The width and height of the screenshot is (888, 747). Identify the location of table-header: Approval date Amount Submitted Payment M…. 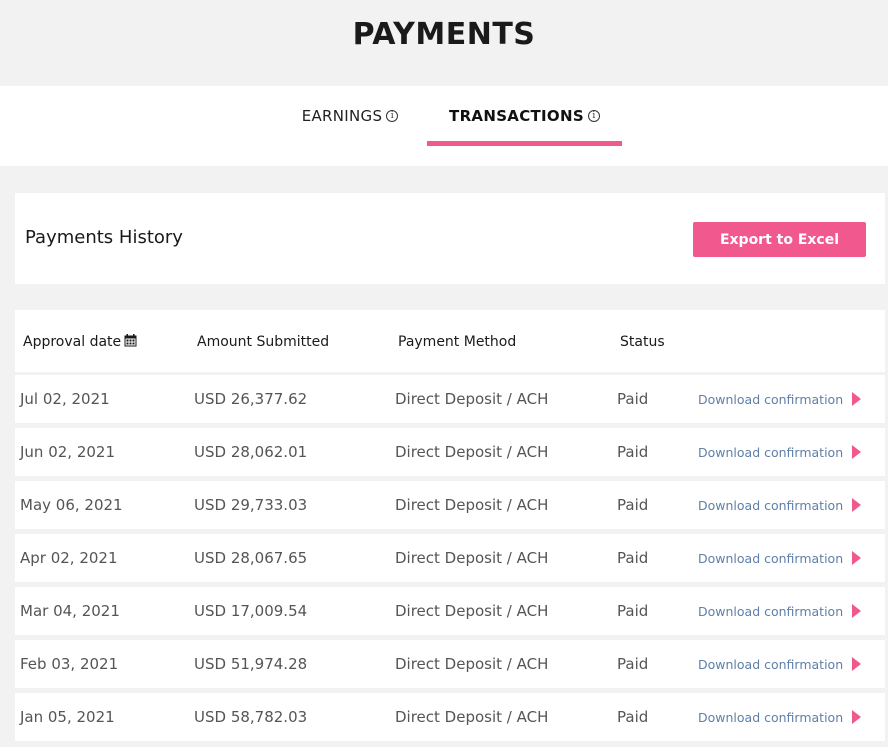
(450, 341).